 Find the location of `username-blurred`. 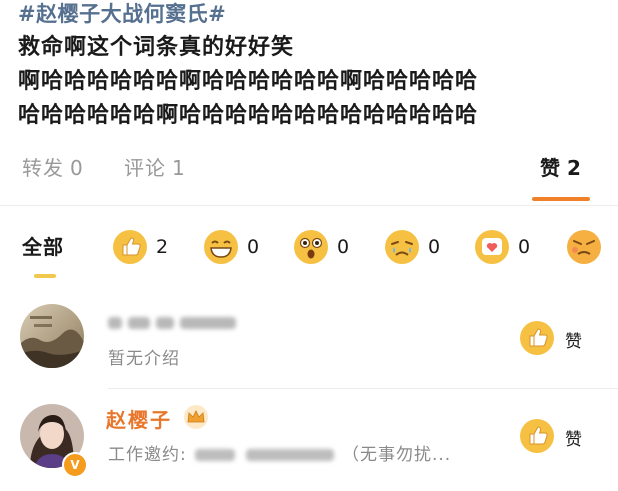

username-blurred is located at coordinates (172, 323).